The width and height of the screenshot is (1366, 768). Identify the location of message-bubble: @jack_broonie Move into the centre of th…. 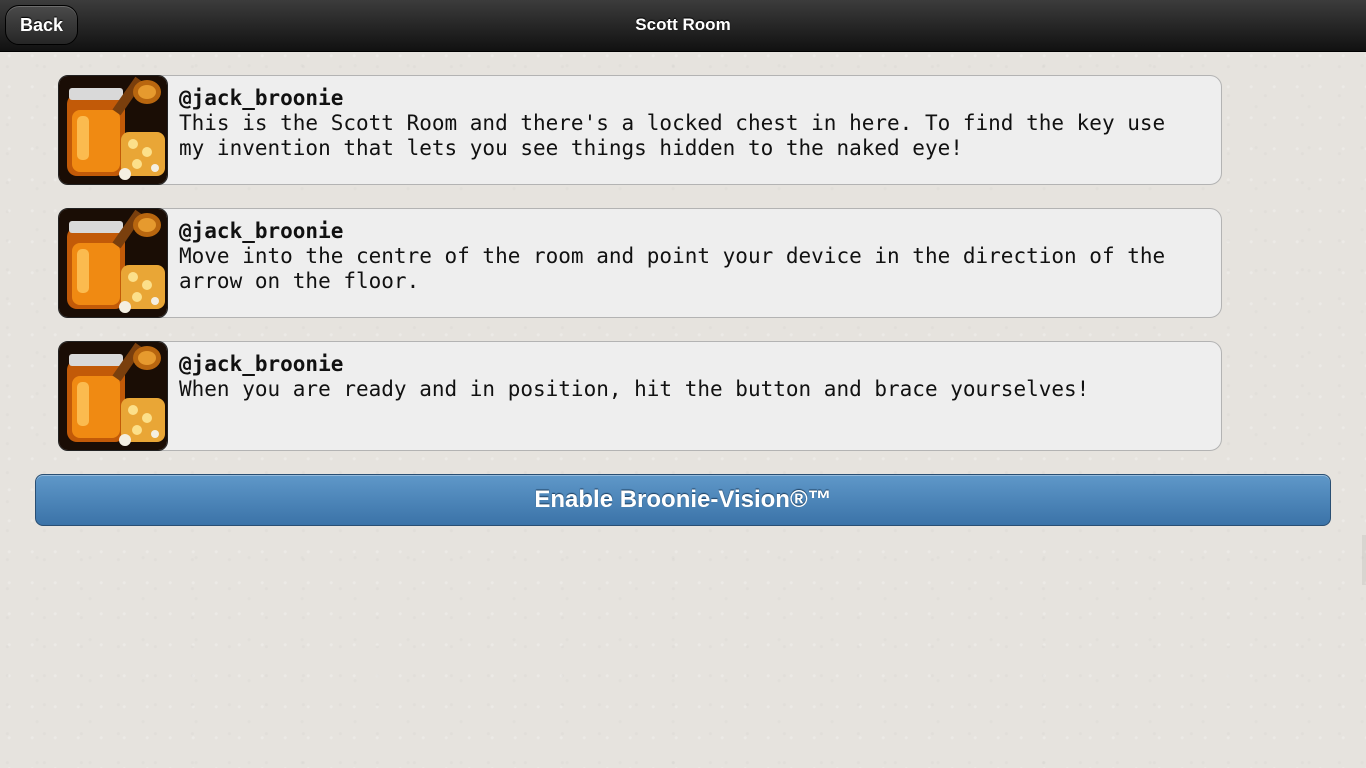
(640, 263).